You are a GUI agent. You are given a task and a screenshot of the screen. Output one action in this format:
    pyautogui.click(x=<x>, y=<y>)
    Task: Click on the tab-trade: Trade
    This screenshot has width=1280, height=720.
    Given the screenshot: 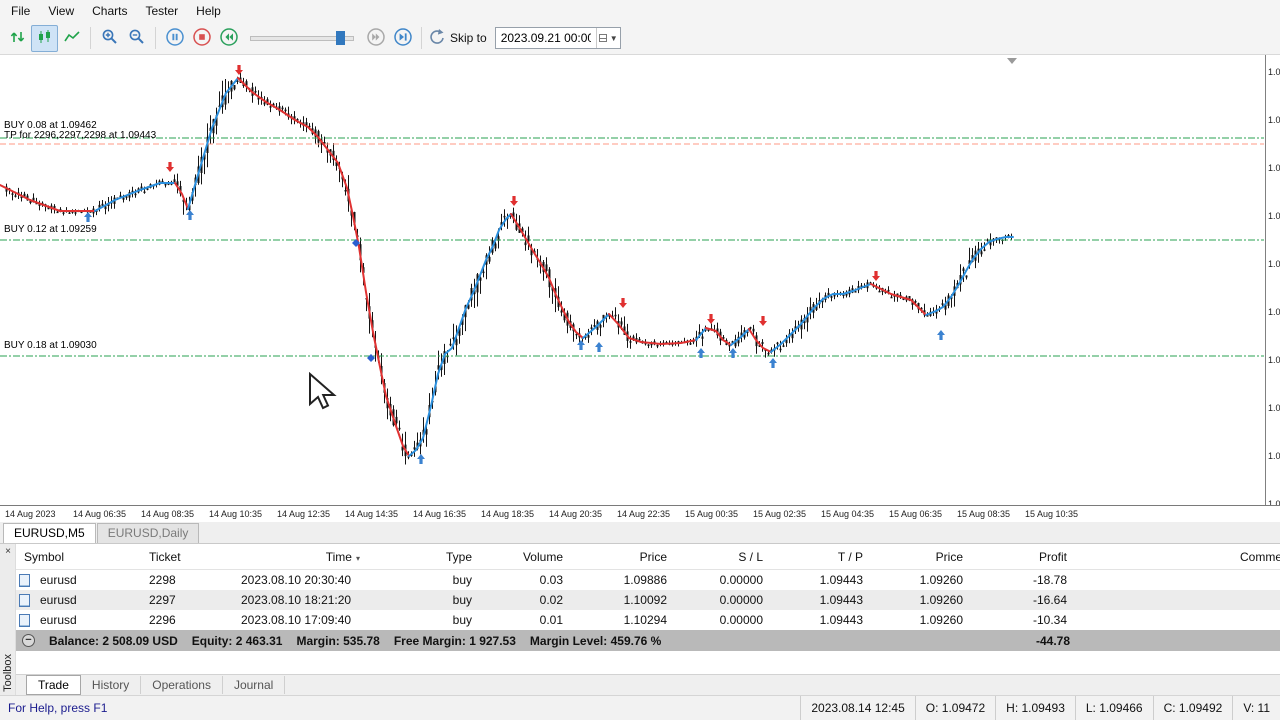 What is the action you would take?
    pyautogui.click(x=53, y=685)
    